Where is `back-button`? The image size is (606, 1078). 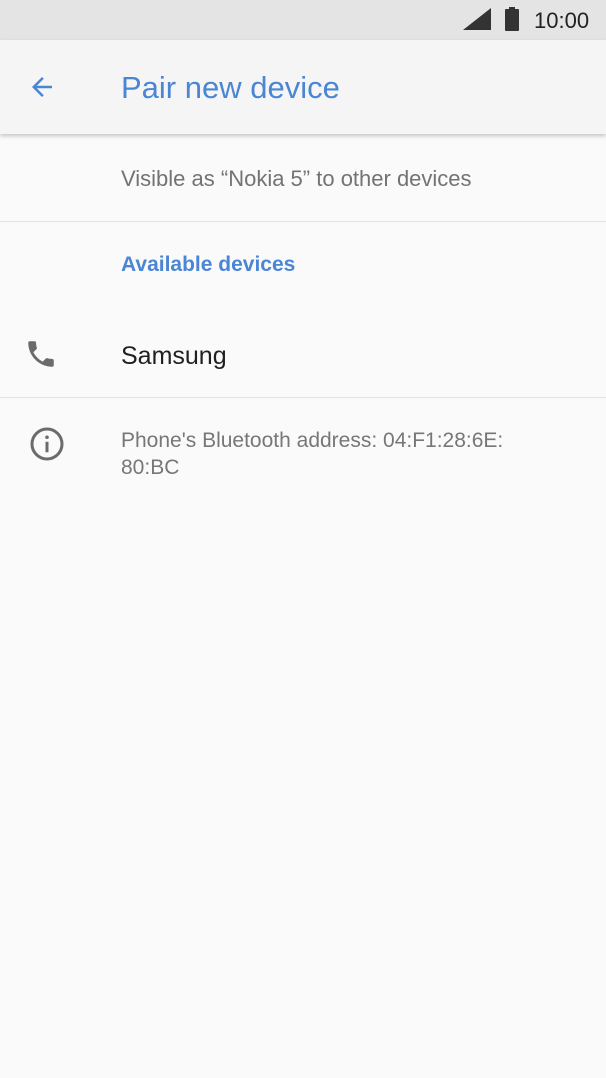 back-button is located at coordinates (42, 87).